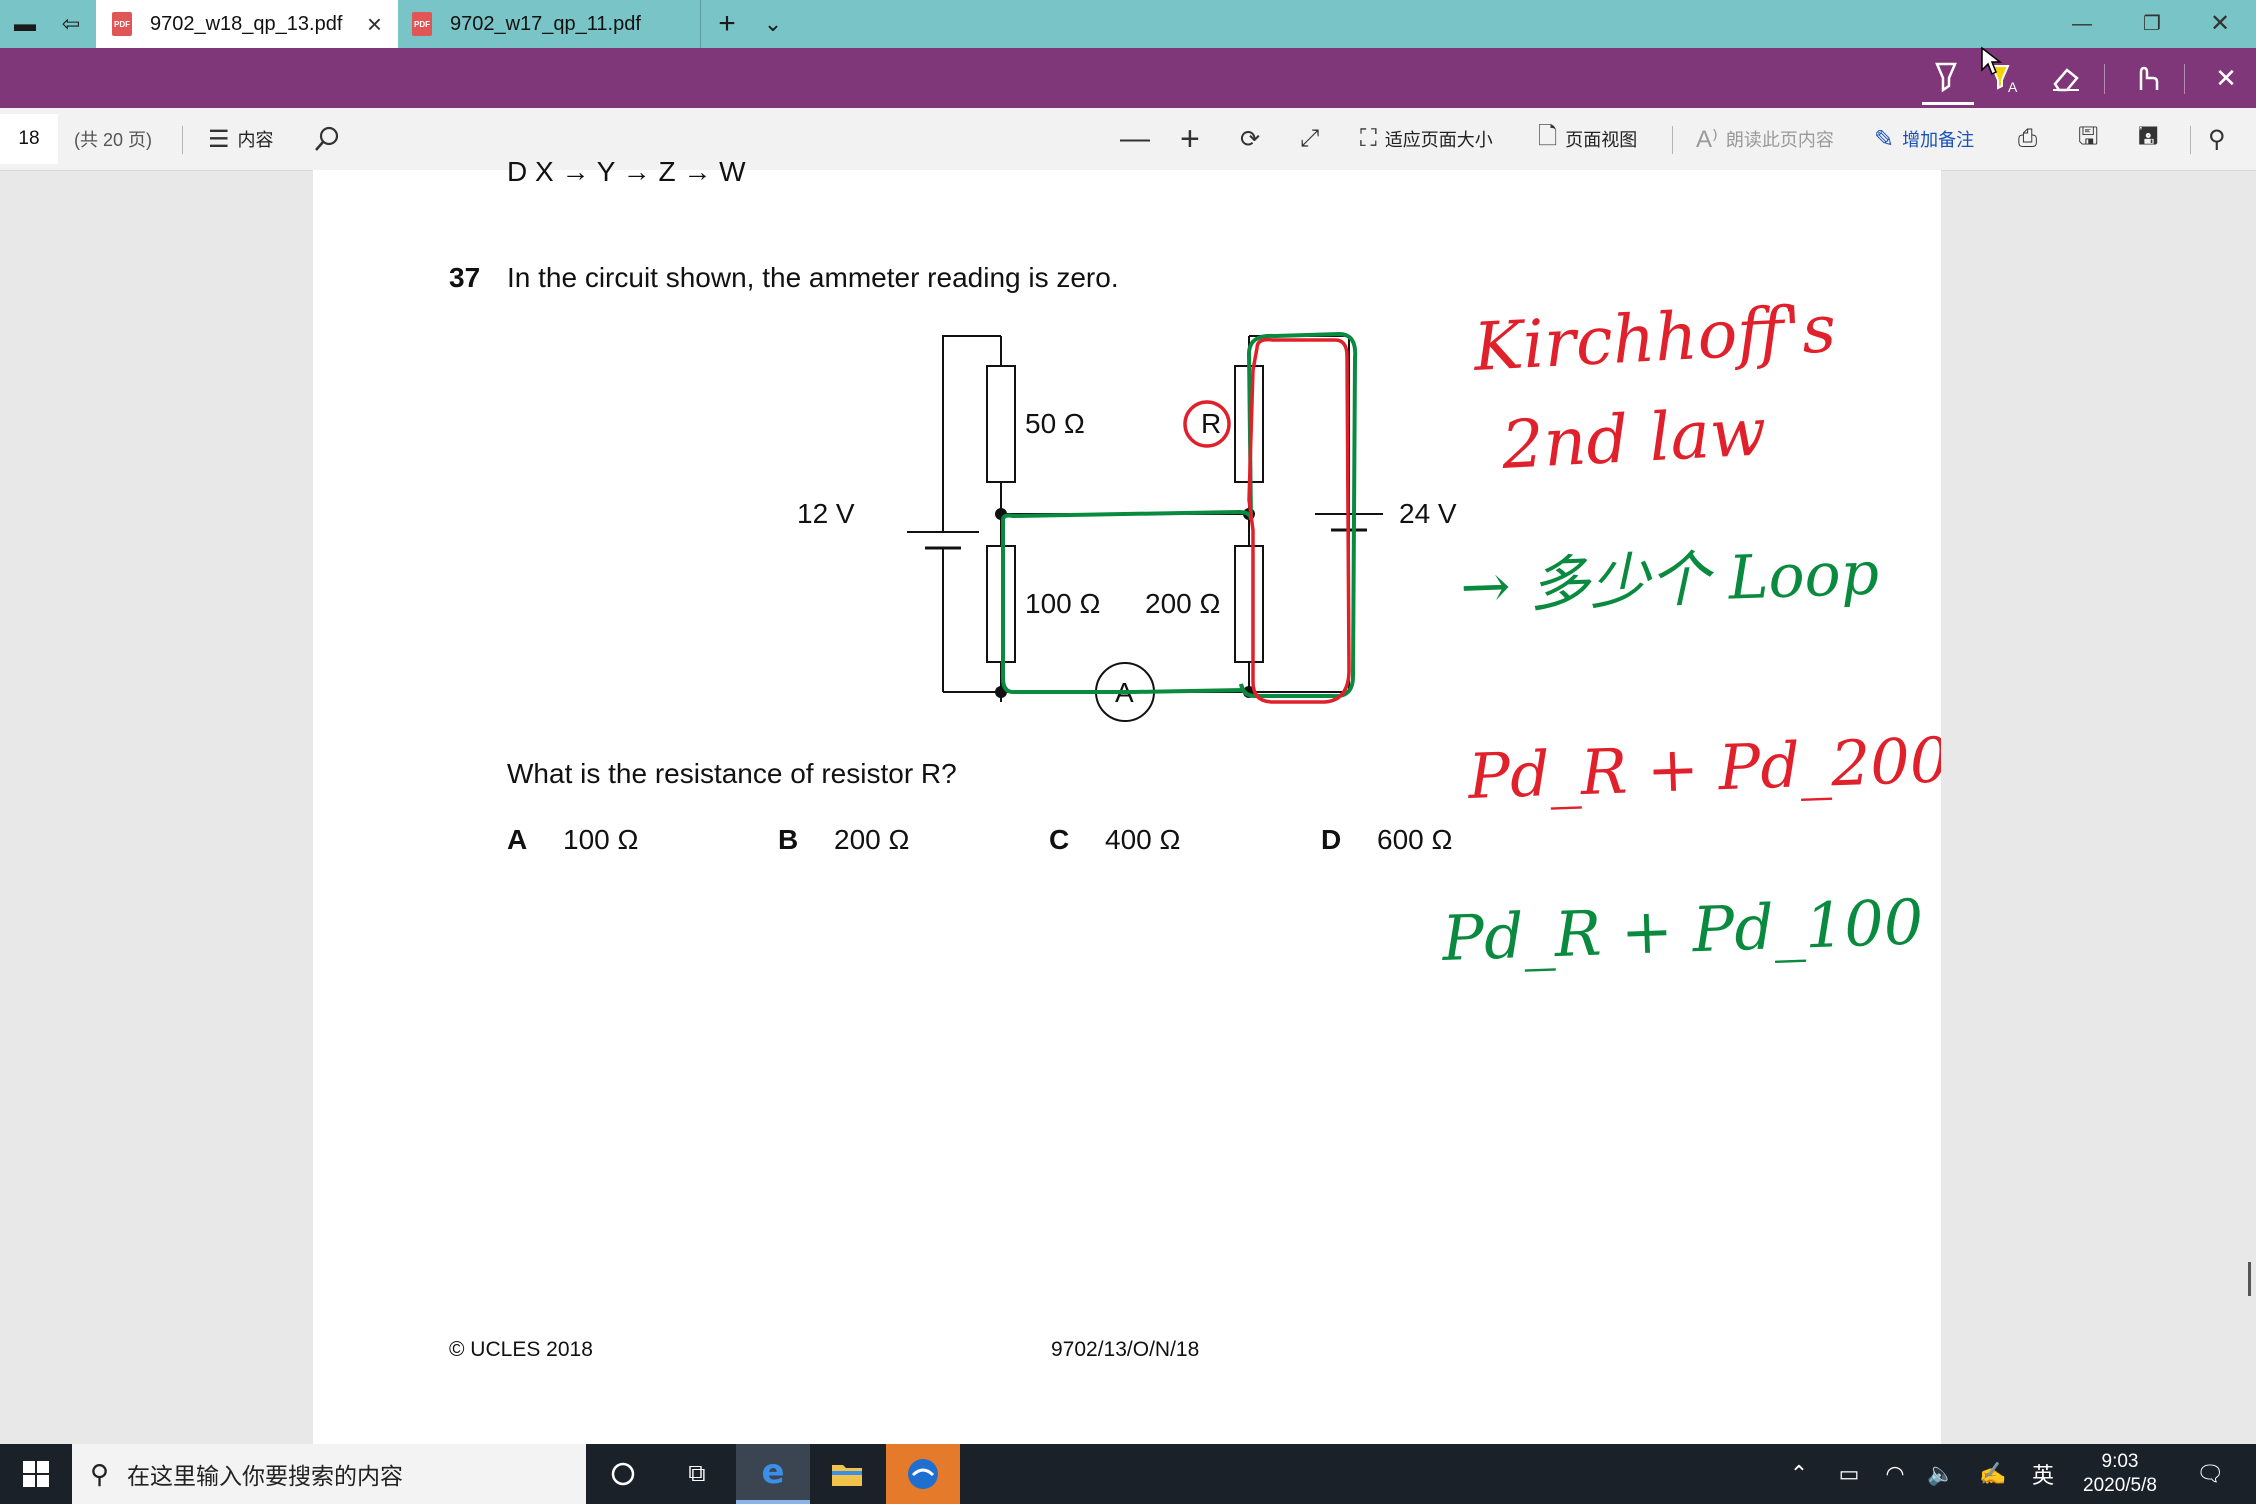  What do you see at coordinates (1633, 438) in the screenshot?
I see `note-2nd-law: 2nd law` at bounding box center [1633, 438].